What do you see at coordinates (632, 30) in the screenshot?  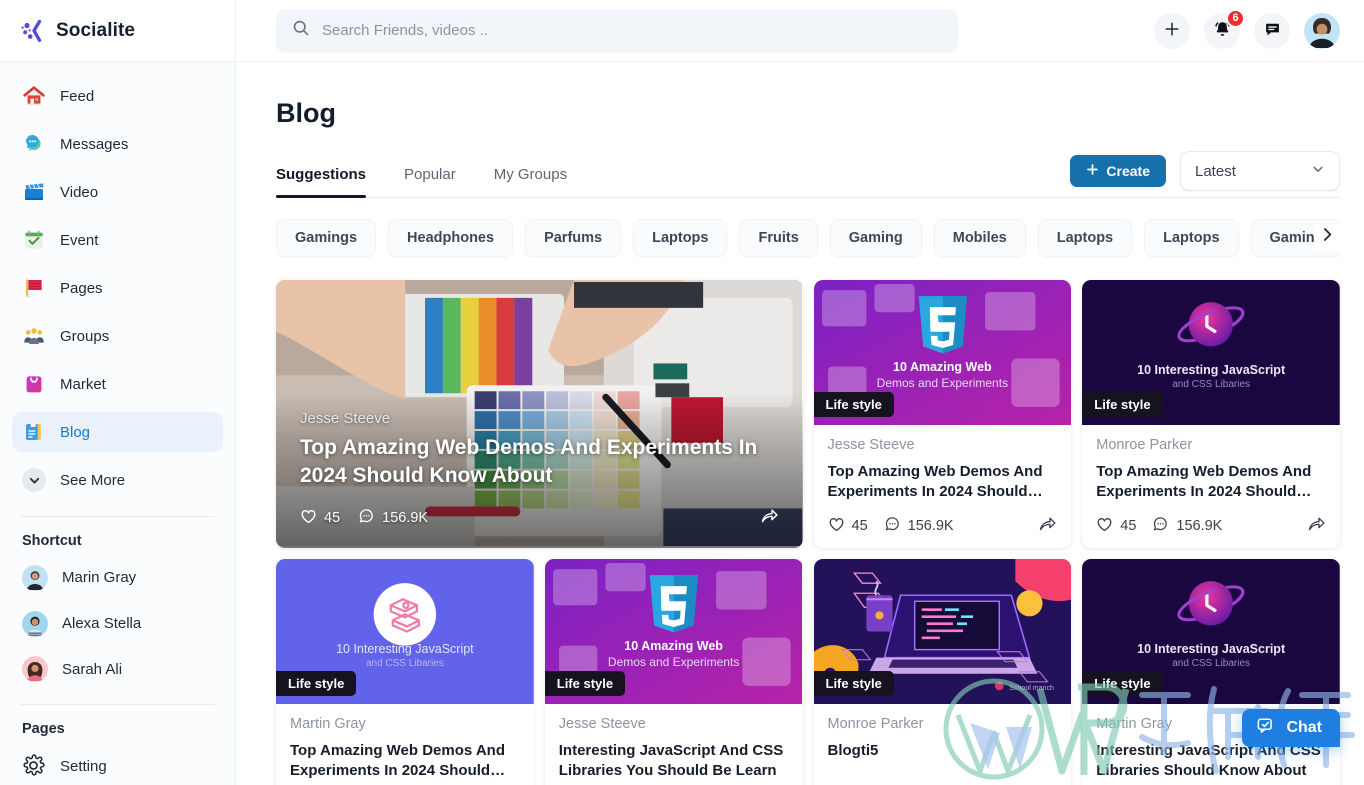 I see `search-input` at bounding box center [632, 30].